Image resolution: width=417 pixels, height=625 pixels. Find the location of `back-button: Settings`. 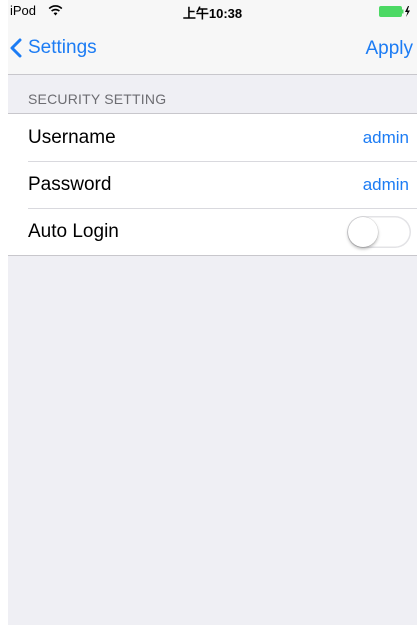

back-button: Settings is located at coordinates (53, 48).